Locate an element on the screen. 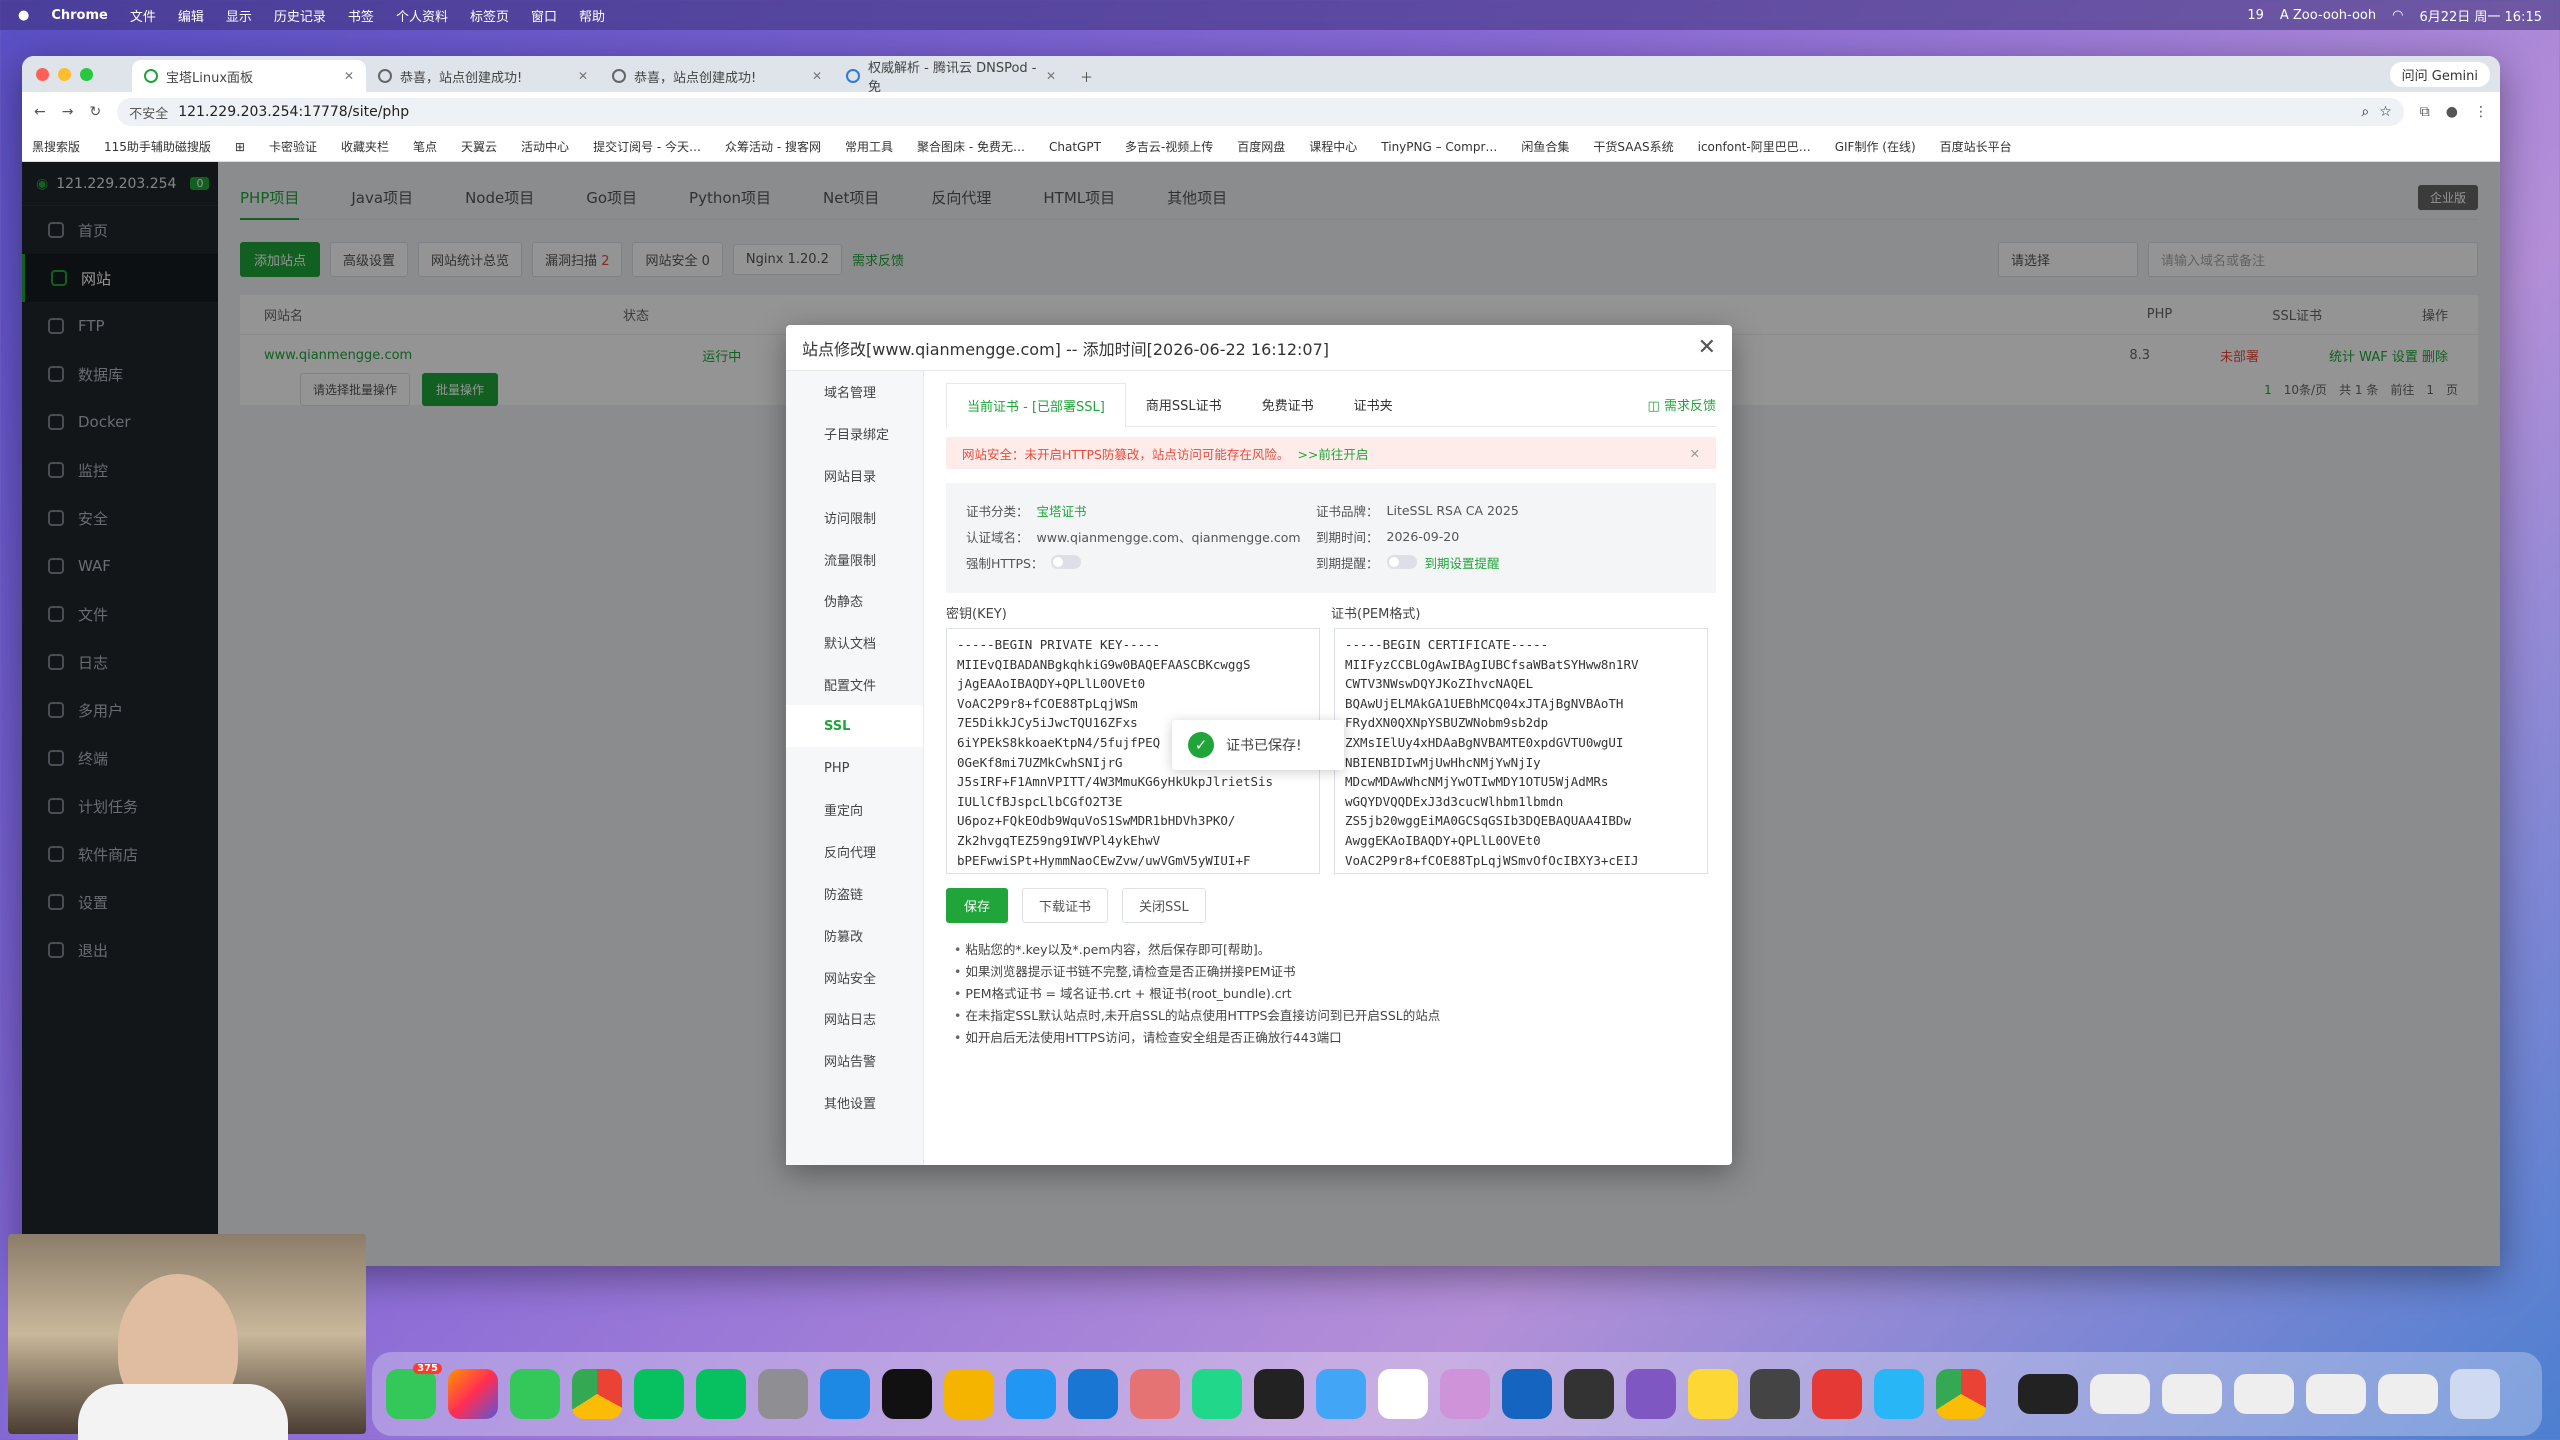  nav-php: PHP is located at coordinates (854, 768).